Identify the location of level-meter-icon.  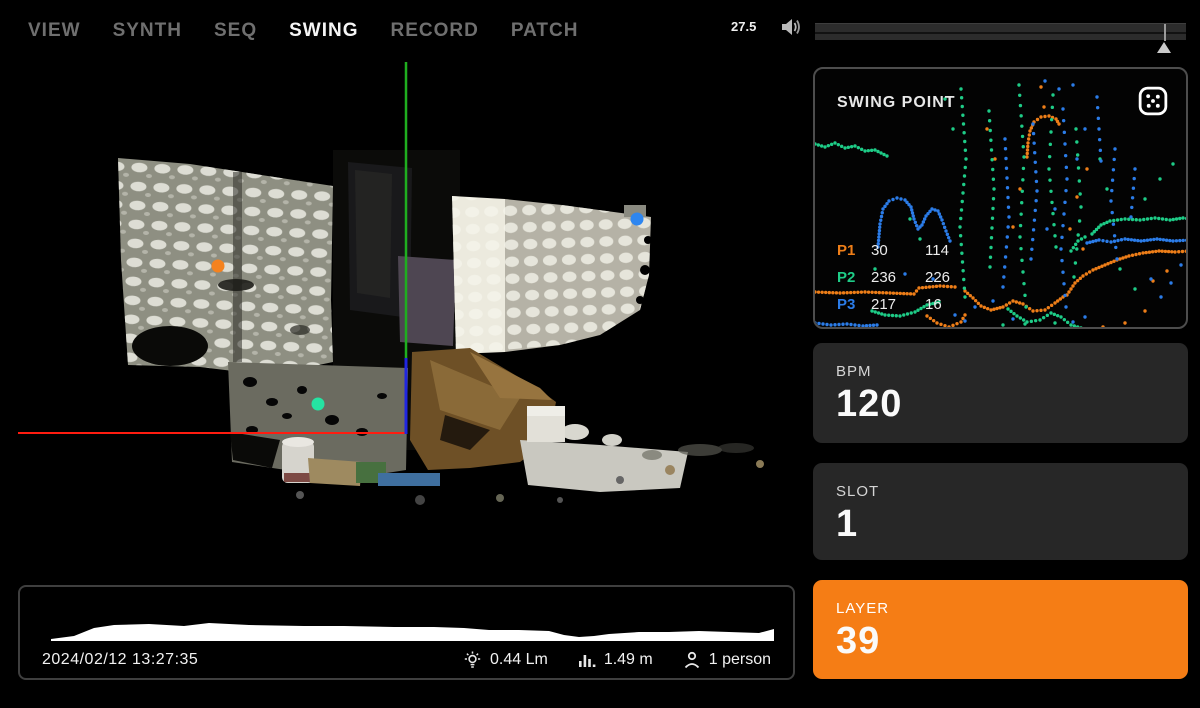
(587, 660).